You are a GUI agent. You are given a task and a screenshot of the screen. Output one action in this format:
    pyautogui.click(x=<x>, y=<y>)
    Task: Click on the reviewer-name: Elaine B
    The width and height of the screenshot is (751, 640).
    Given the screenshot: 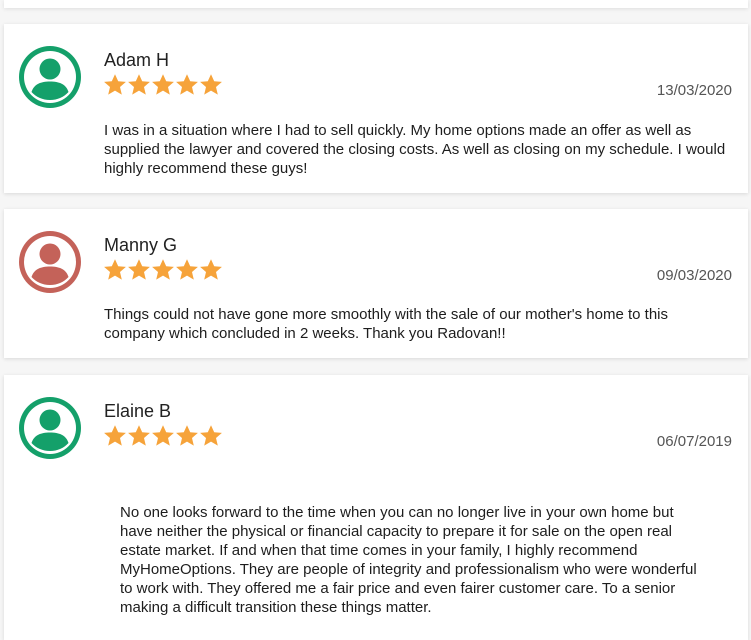 What is the action you would take?
    pyautogui.click(x=138, y=411)
    